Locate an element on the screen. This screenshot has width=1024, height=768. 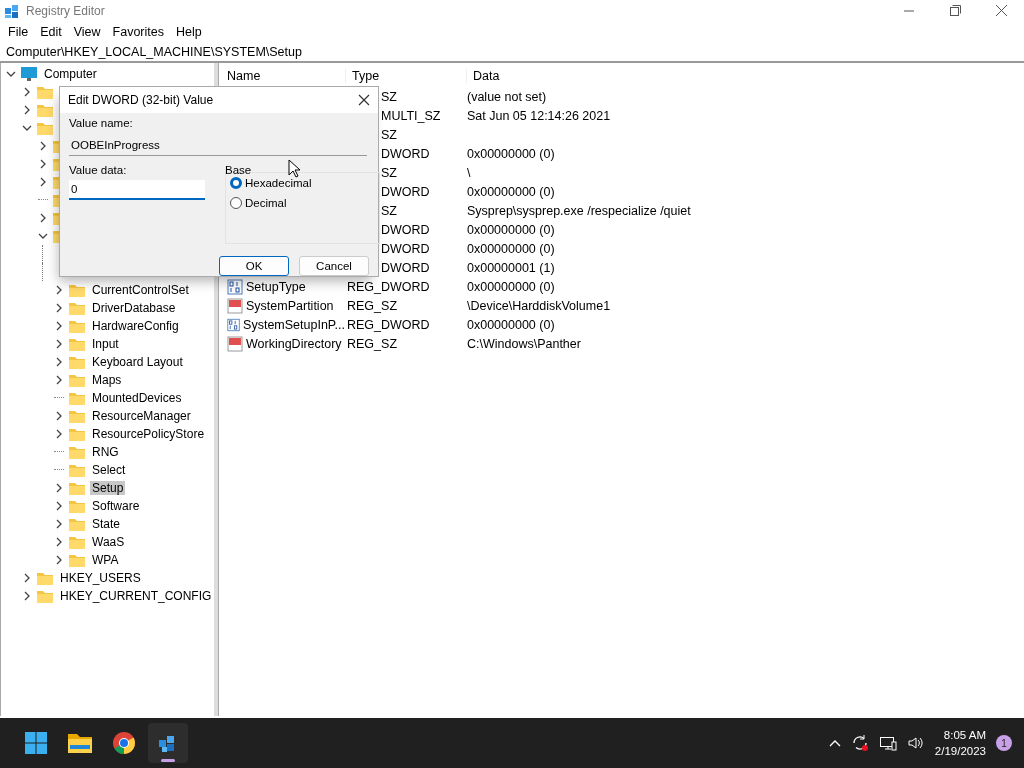
dialog-button: OK is located at coordinates (254, 266).